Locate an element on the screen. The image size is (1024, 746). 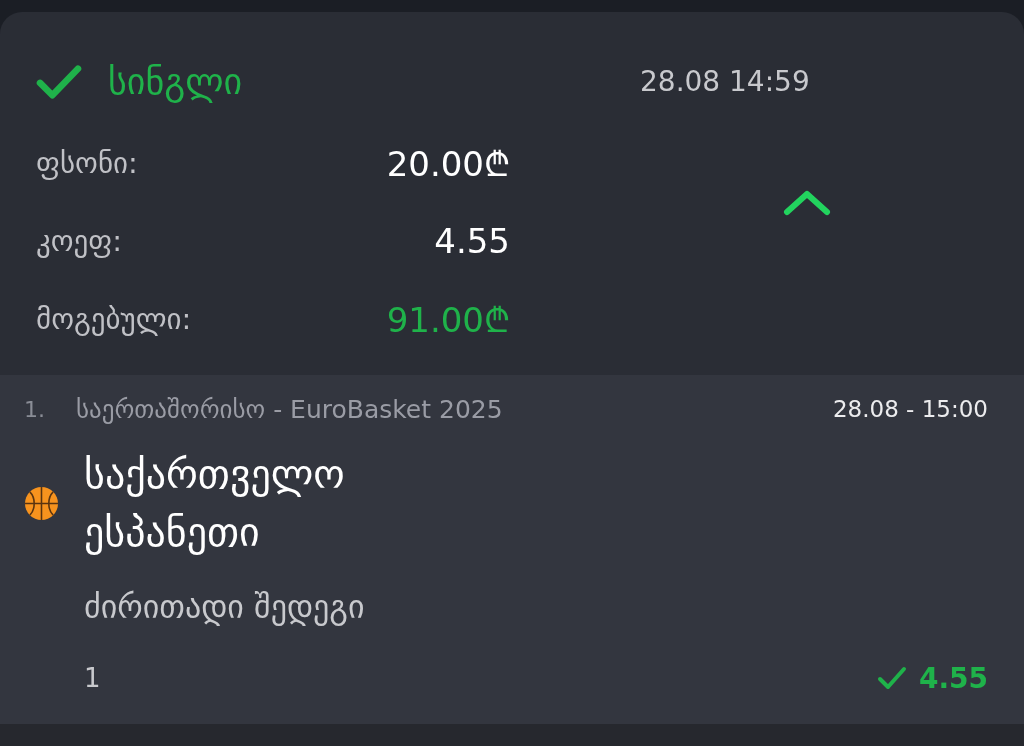
match-datetime: 28.08 - 15:00 is located at coordinates (910, 409).